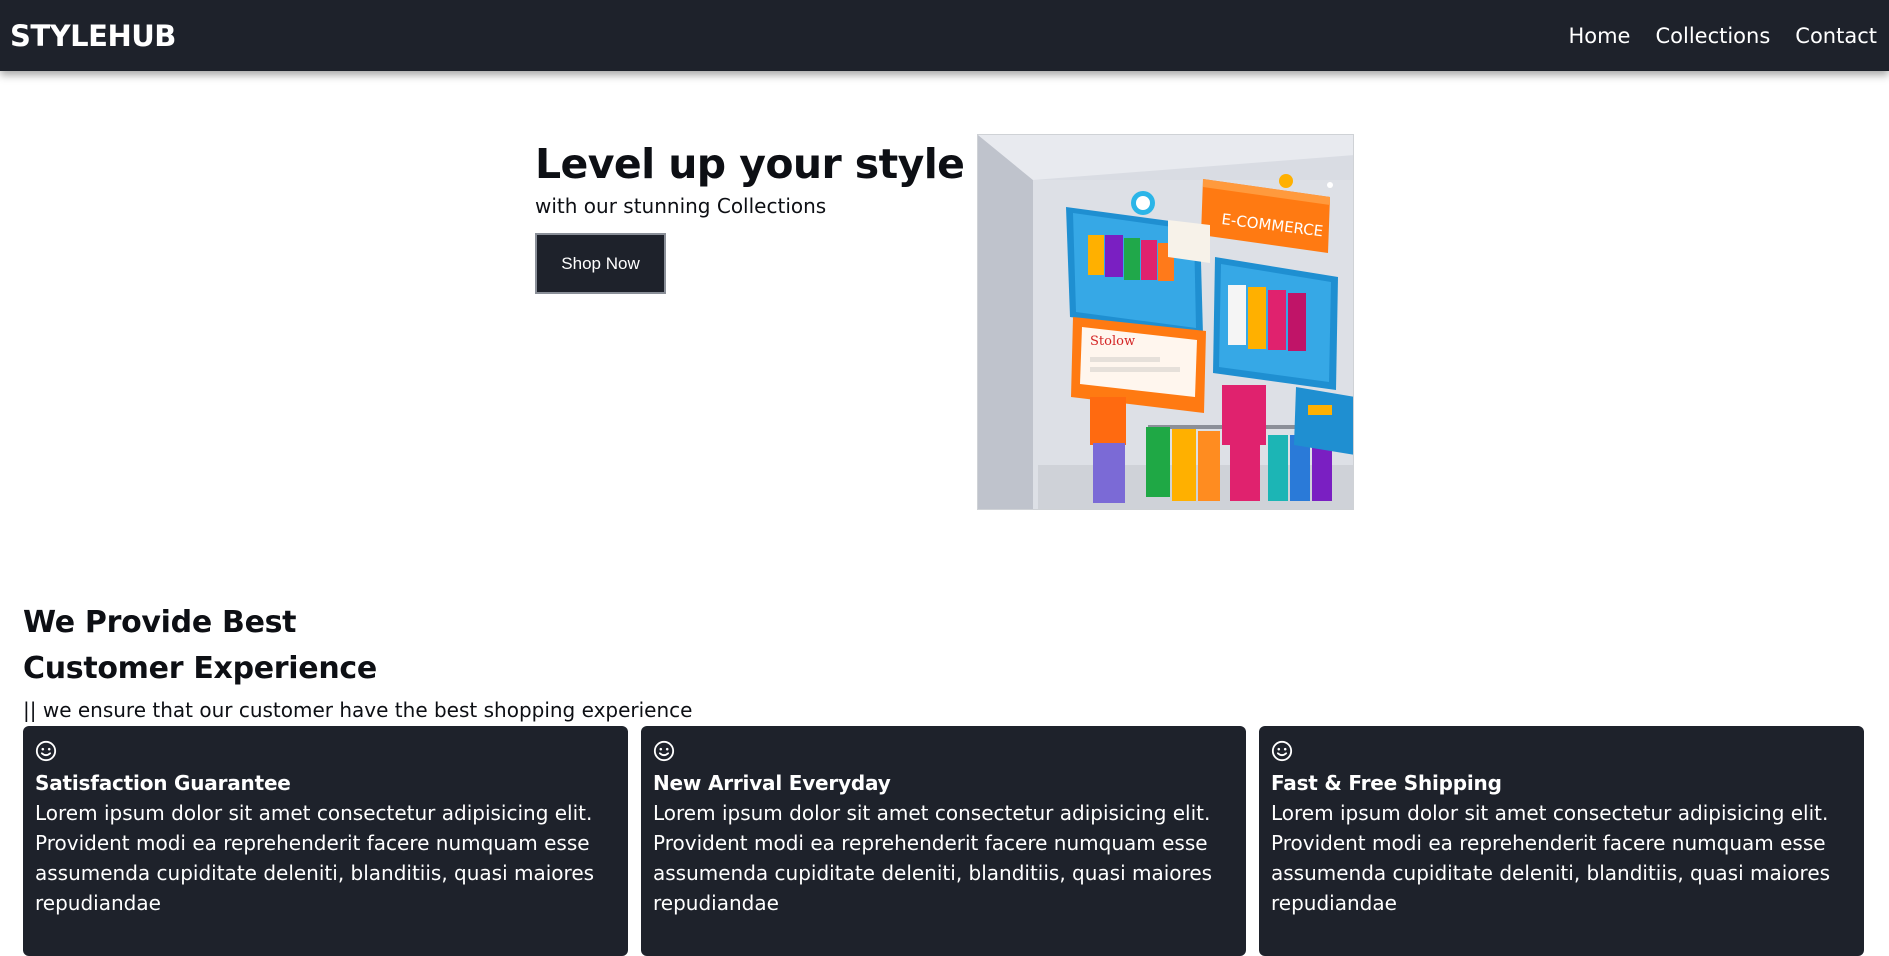 The image size is (1889, 956). Describe the element at coordinates (160, 622) in the screenshot. I see `experience-heading-line1: We Provide Best` at that location.